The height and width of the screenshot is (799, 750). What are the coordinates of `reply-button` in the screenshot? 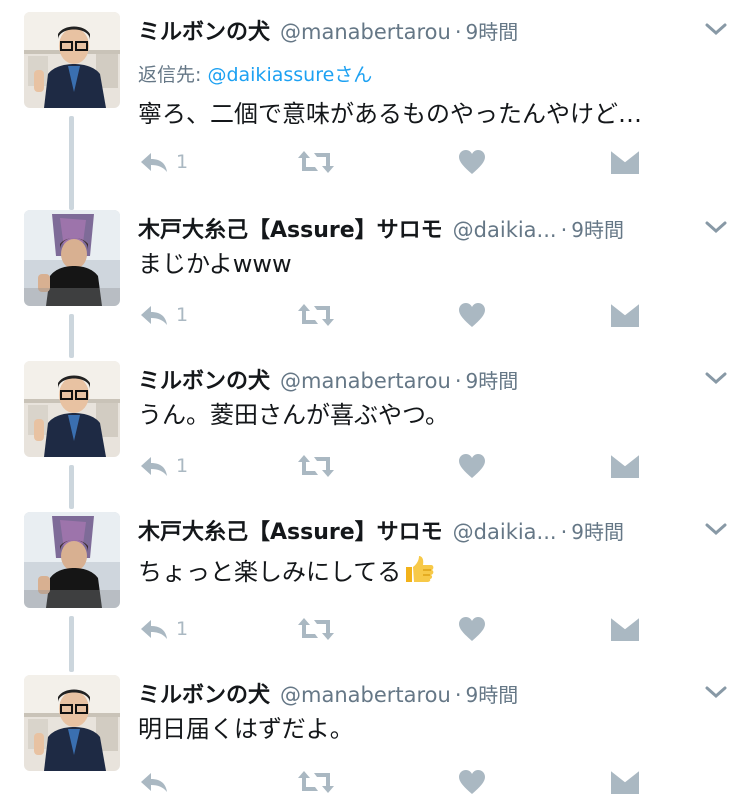 It's located at (157, 782).